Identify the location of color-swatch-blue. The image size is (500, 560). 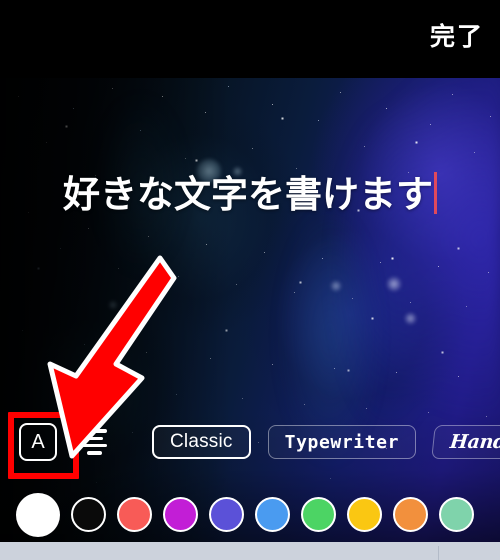
(272, 514).